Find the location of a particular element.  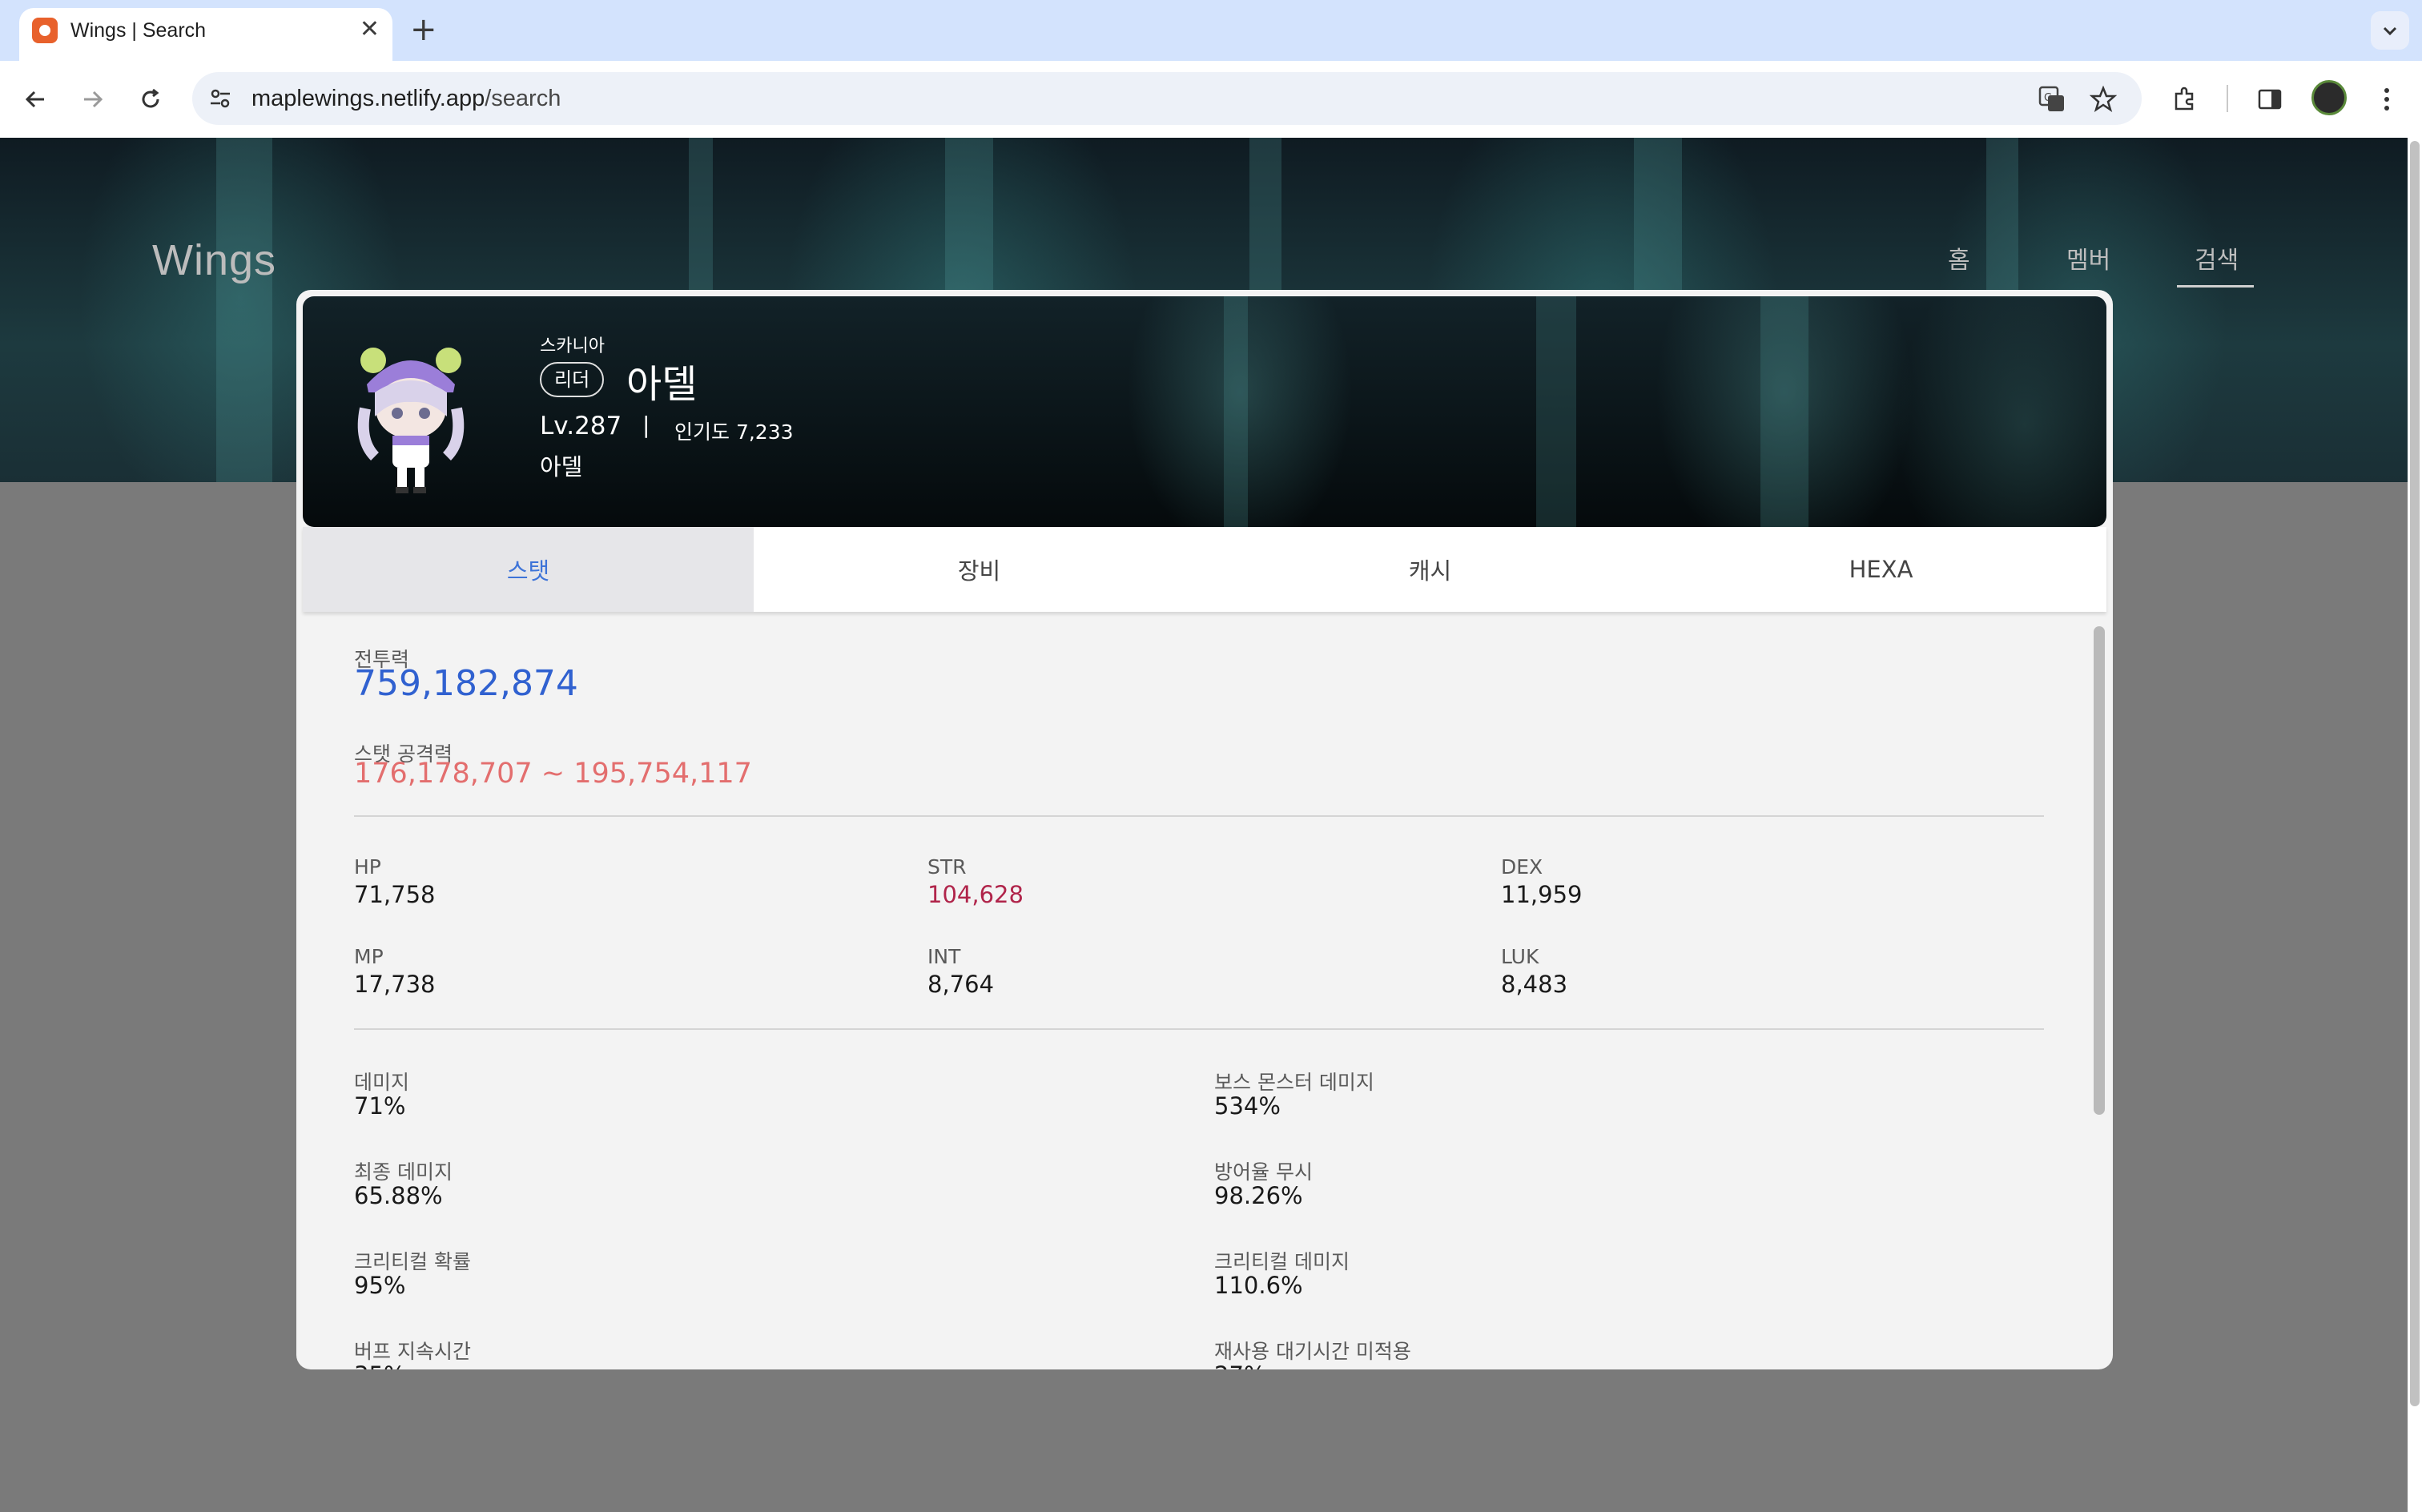

forward-button is located at coordinates (93, 99).